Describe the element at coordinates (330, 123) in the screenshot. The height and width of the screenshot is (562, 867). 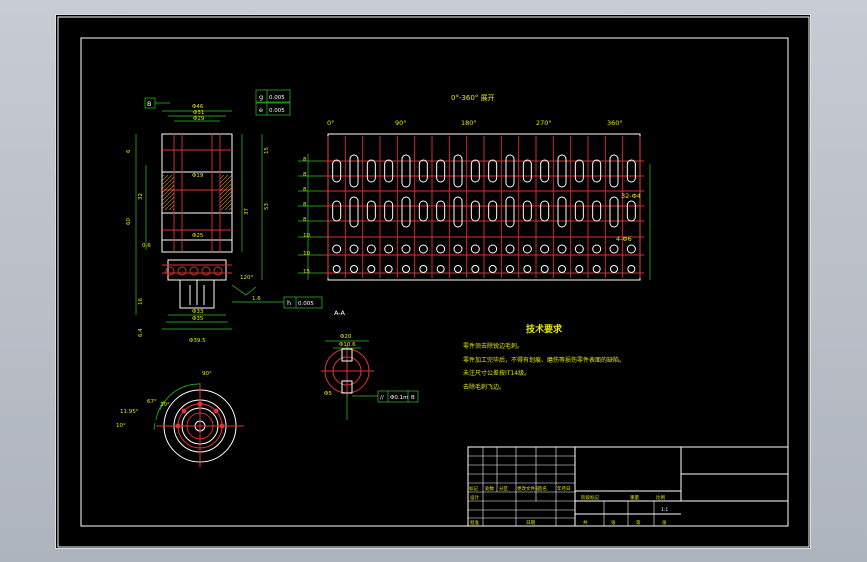
I see `angle-label-0: 0°` at that location.